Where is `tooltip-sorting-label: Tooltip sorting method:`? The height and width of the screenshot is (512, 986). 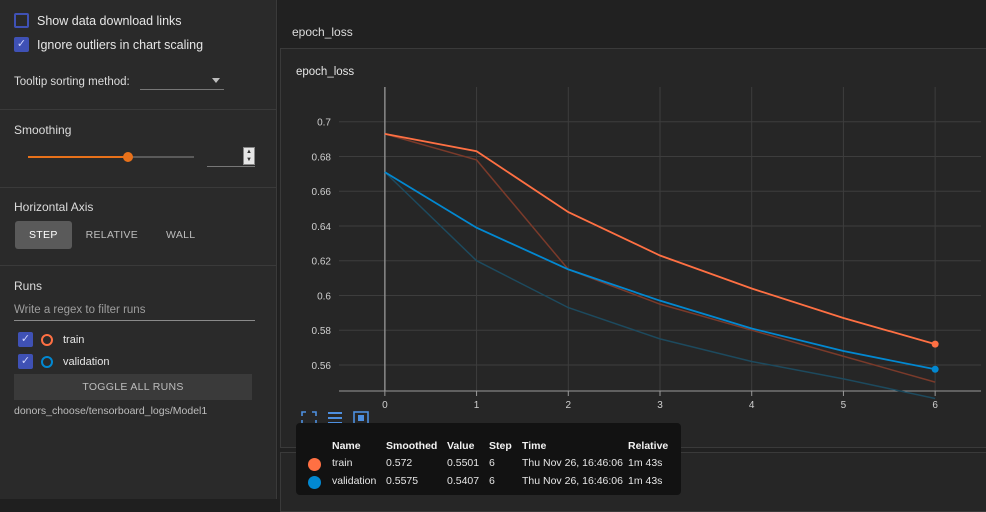 tooltip-sorting-label: Tooltip sorting method: is located at coordinates (72, 82).